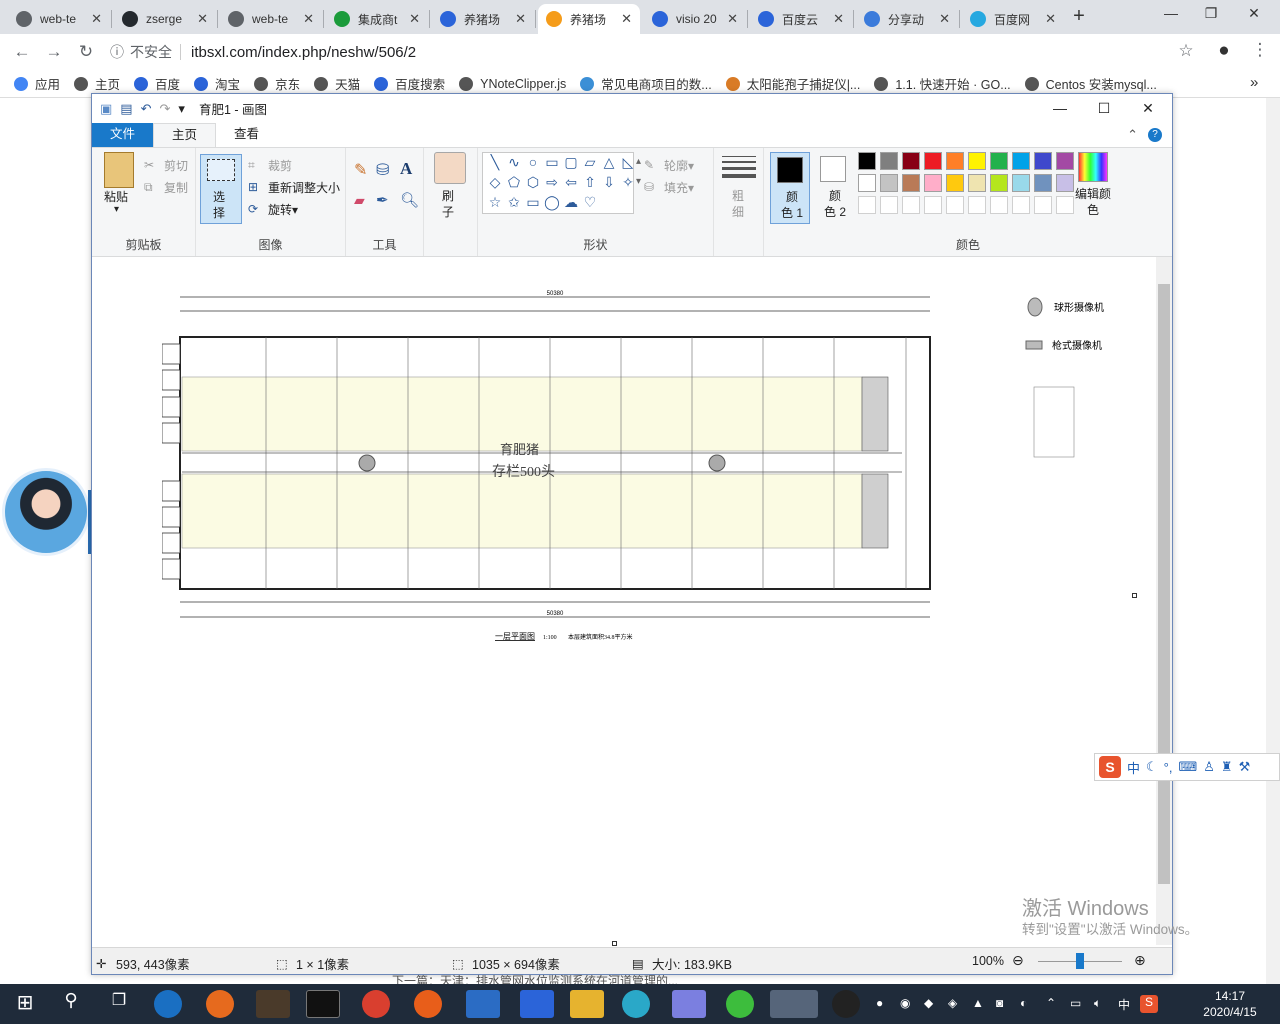 The height and width of the screenshot is (1024, 1280). I want to click on close-window-button: ✕, so click(1254, 16).